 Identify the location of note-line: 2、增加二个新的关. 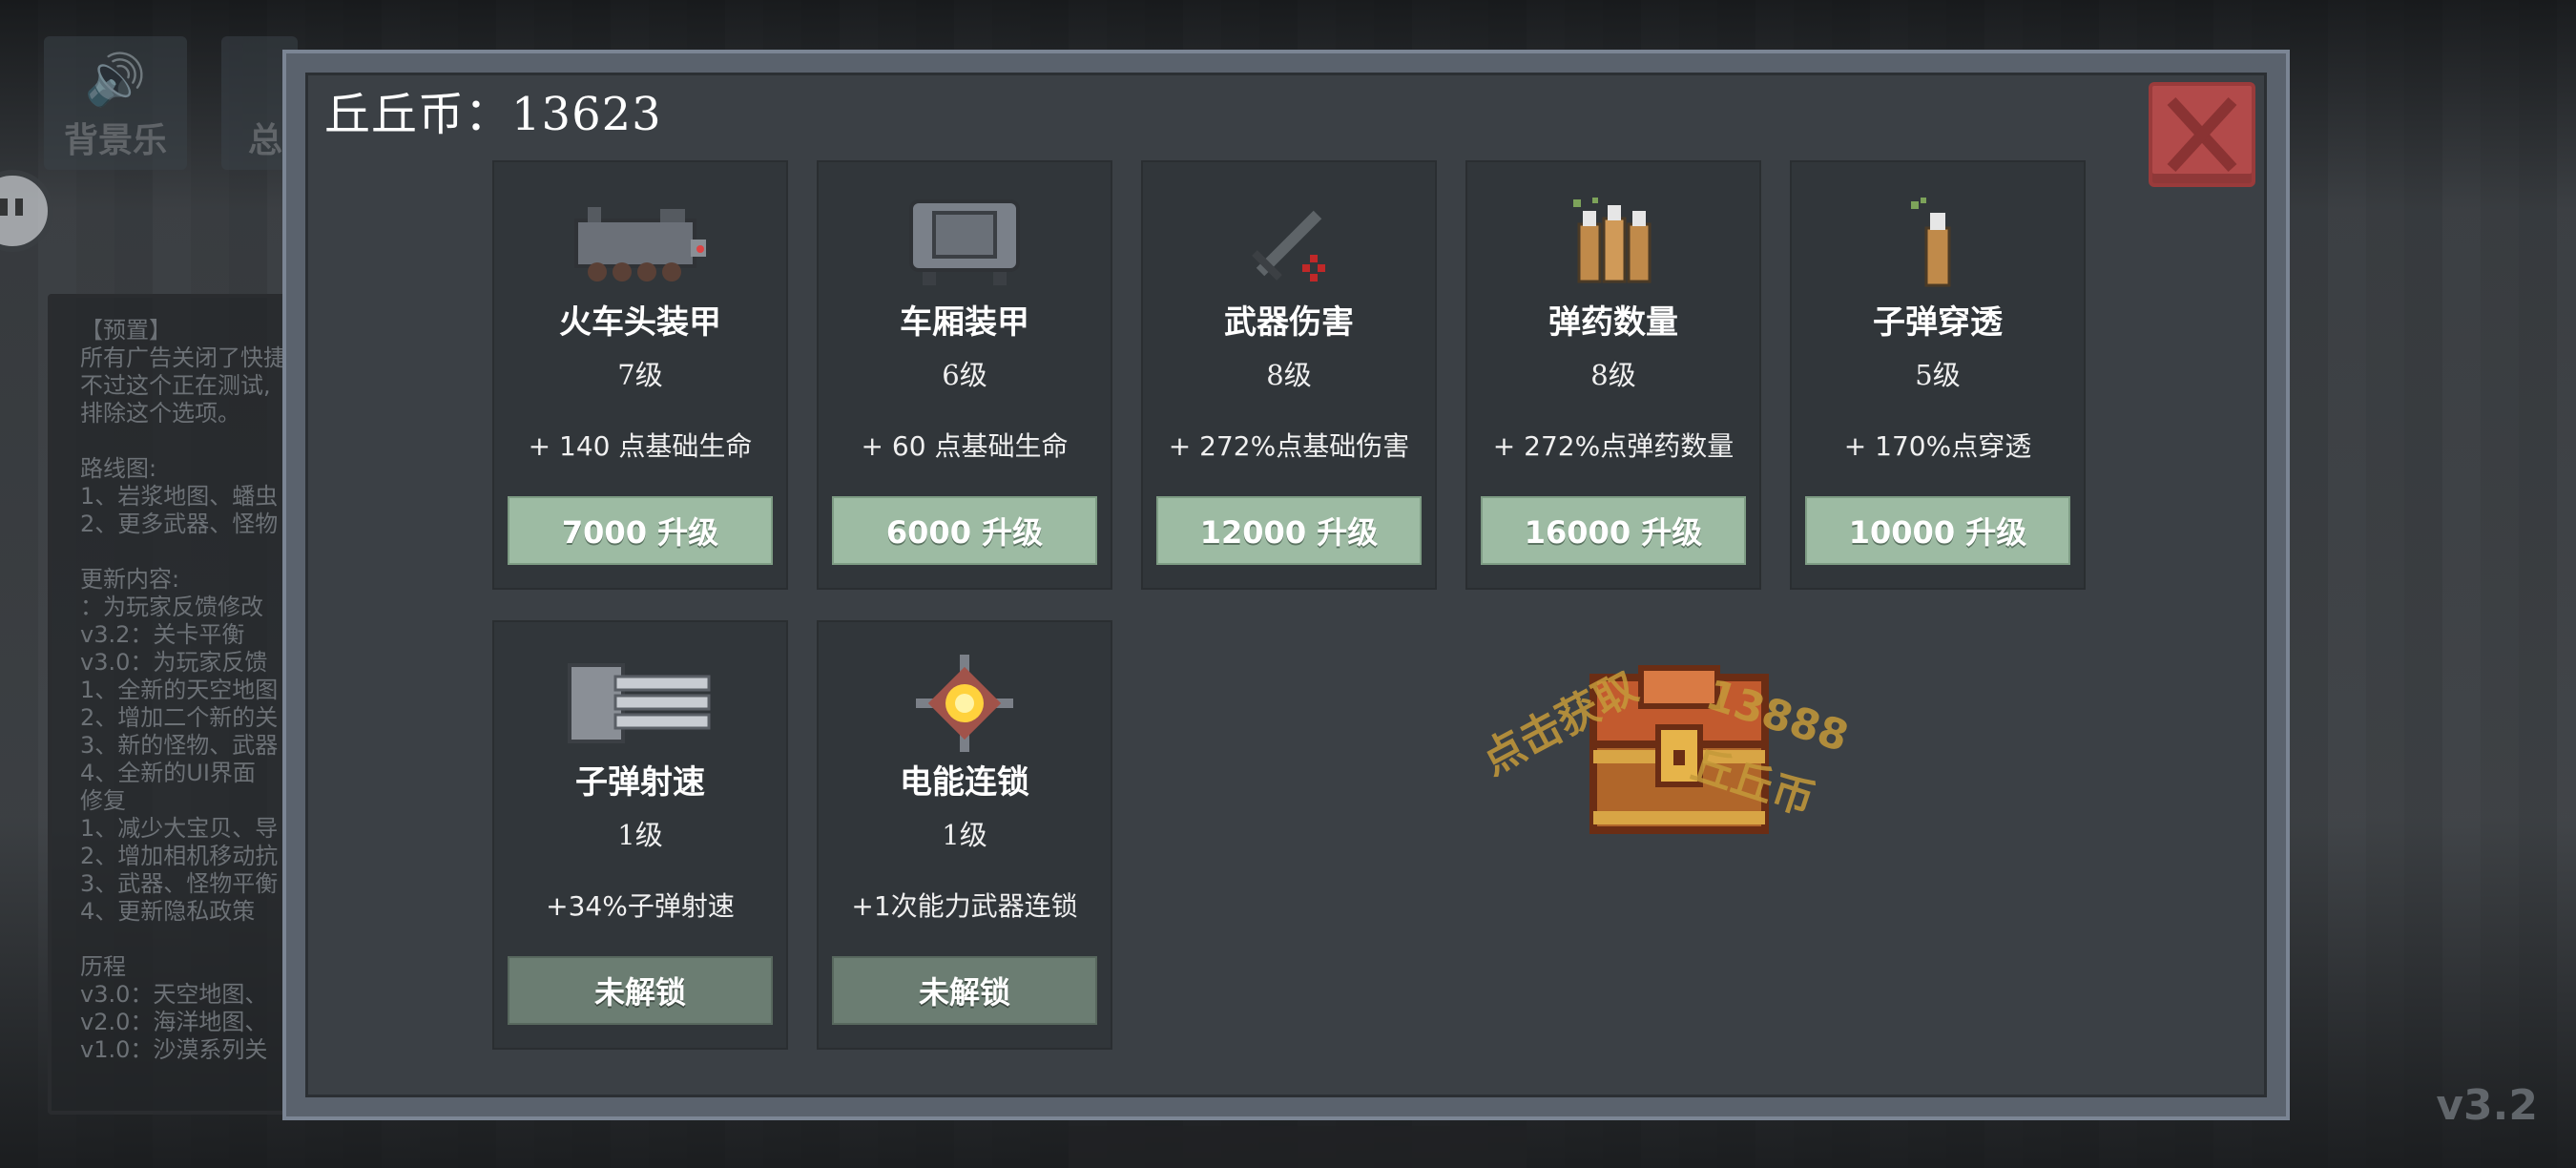
(179, 717).